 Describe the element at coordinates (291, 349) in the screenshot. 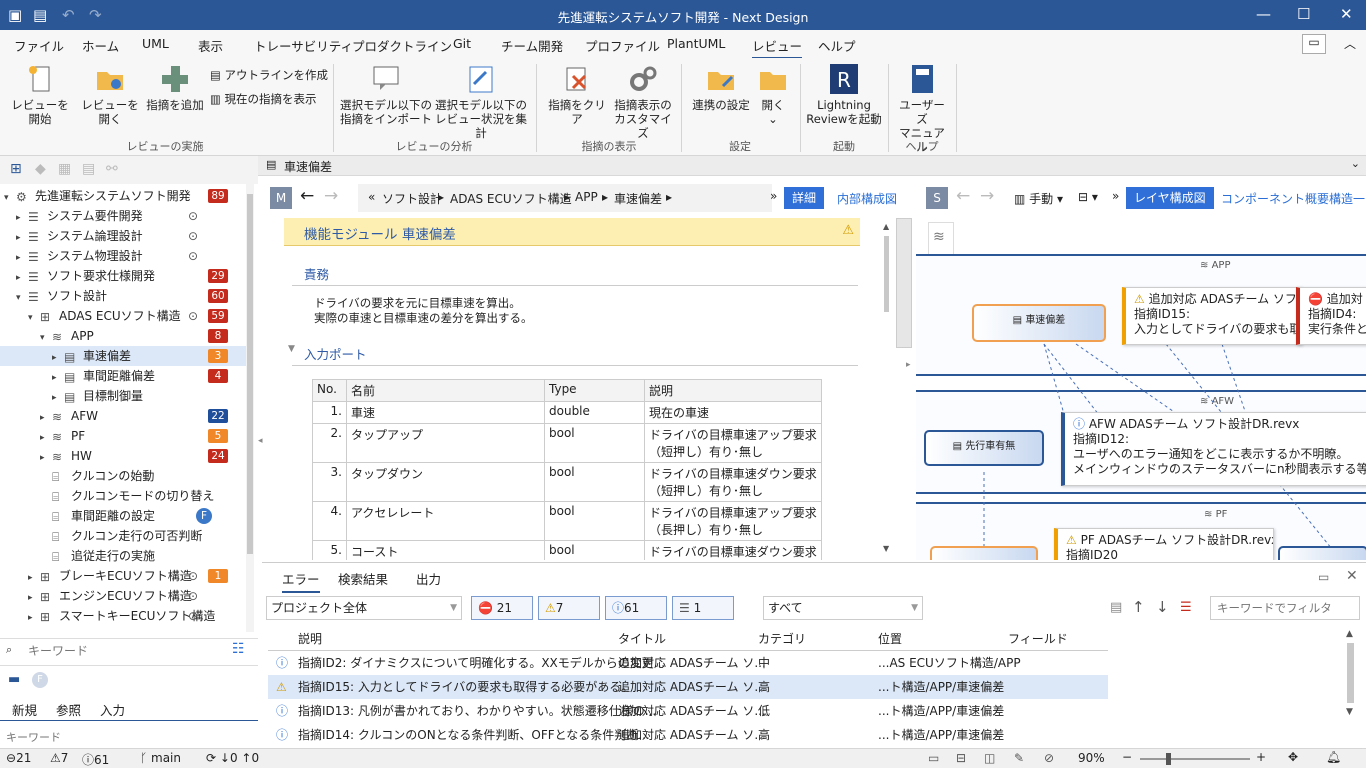

I see `collapse-icon: ▼` at that location.